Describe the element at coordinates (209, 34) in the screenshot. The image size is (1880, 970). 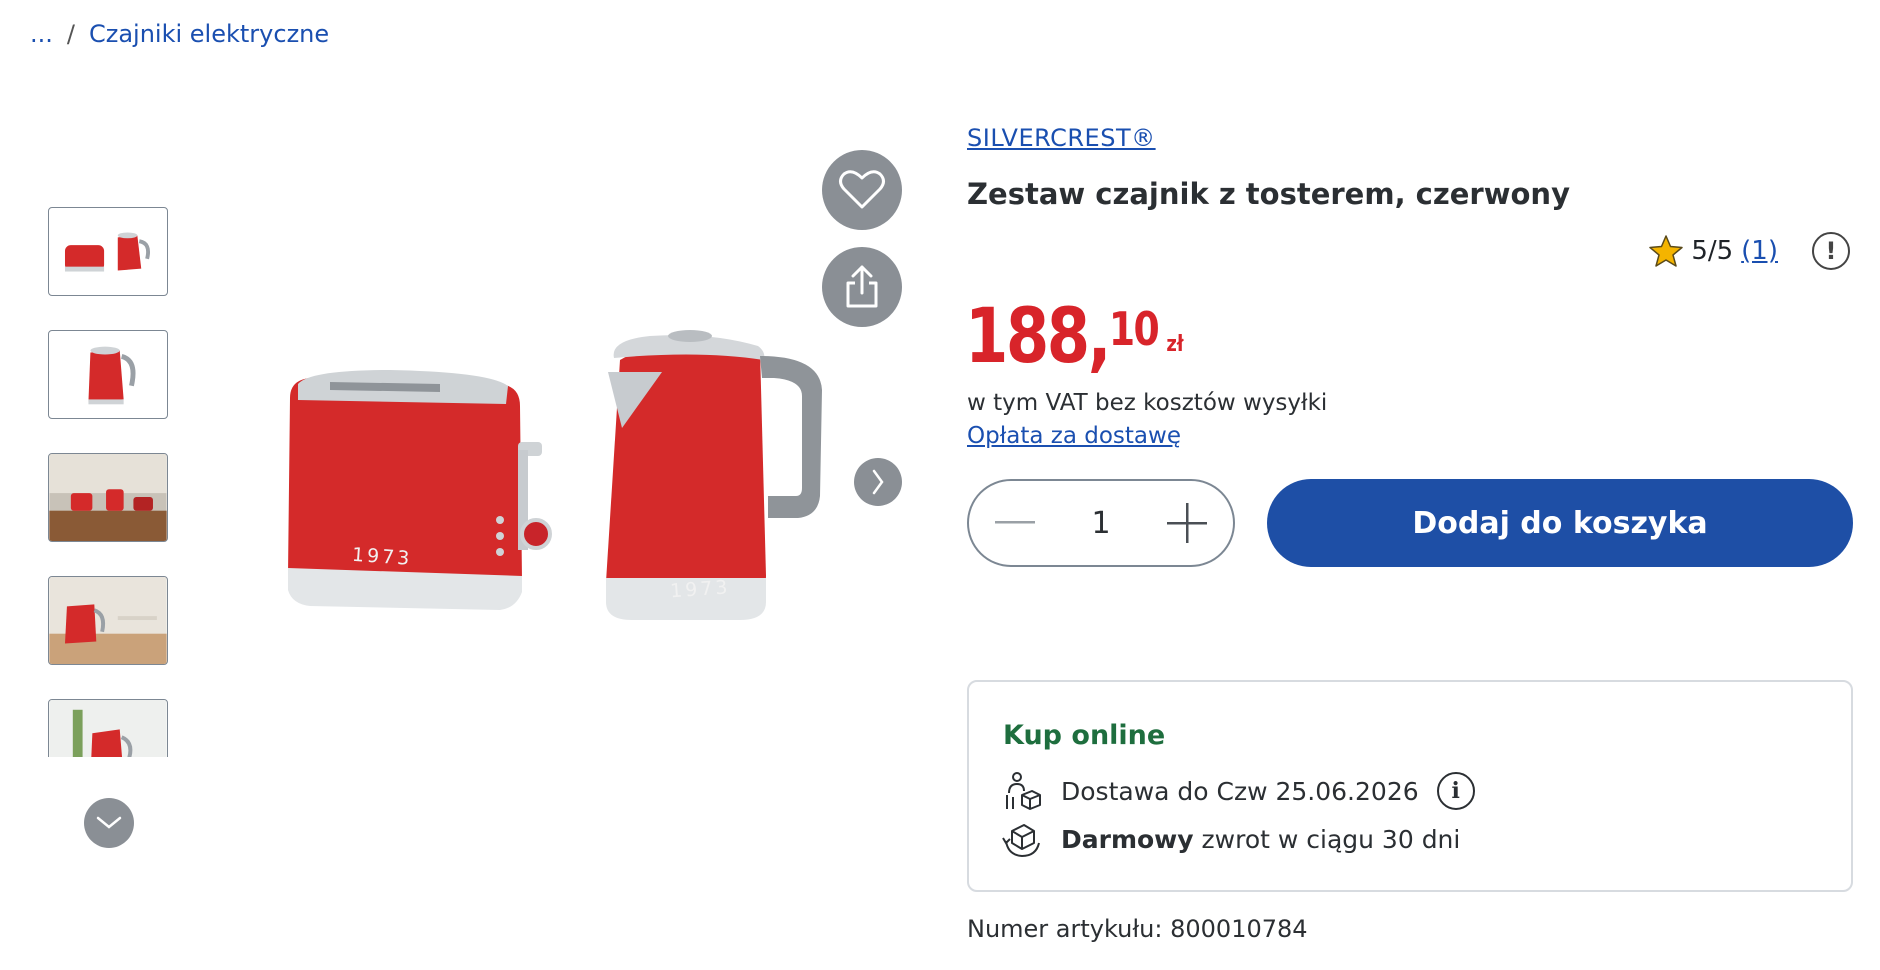
I see `breadcrumb-current-category: Czajniki elektryczne` at that location.